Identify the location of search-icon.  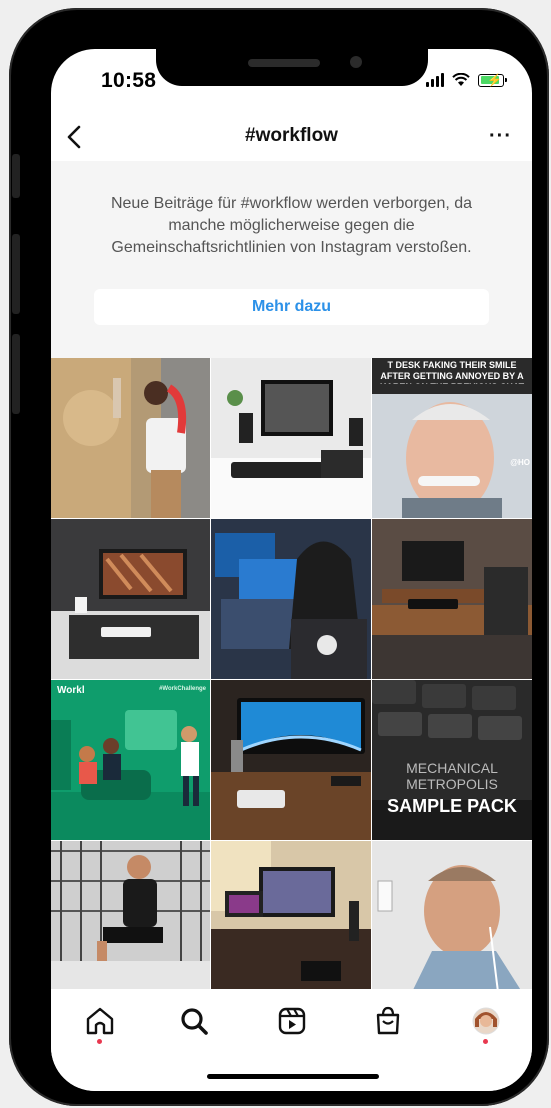
(194, 1021).